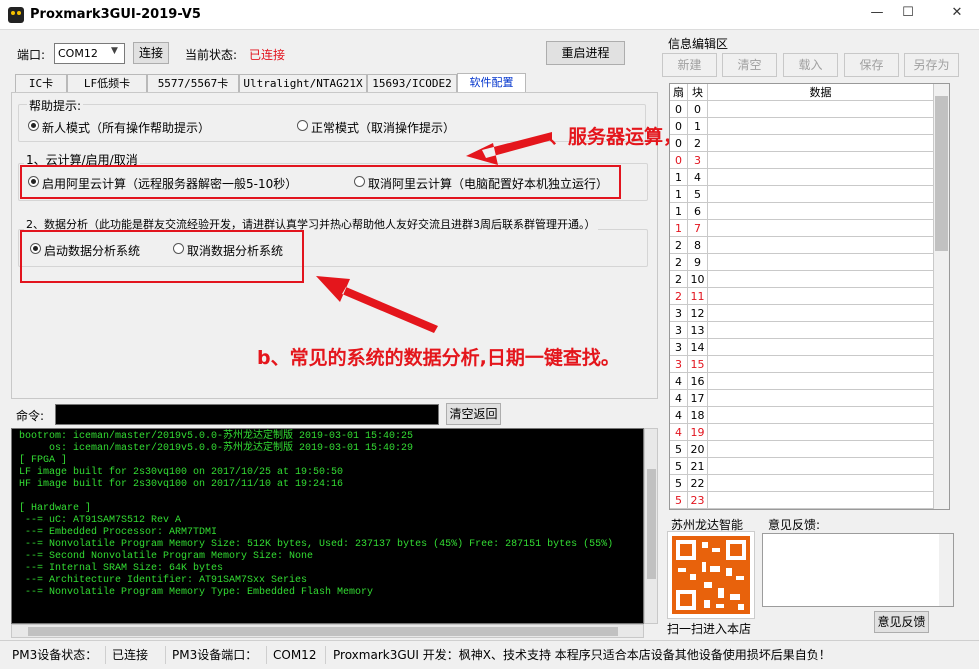 This screenshot has height=669, width=979. Describe the element at coordinates (57, 655) in the screenshot. I see `device-state-label: PM3设备状态：` at that location.